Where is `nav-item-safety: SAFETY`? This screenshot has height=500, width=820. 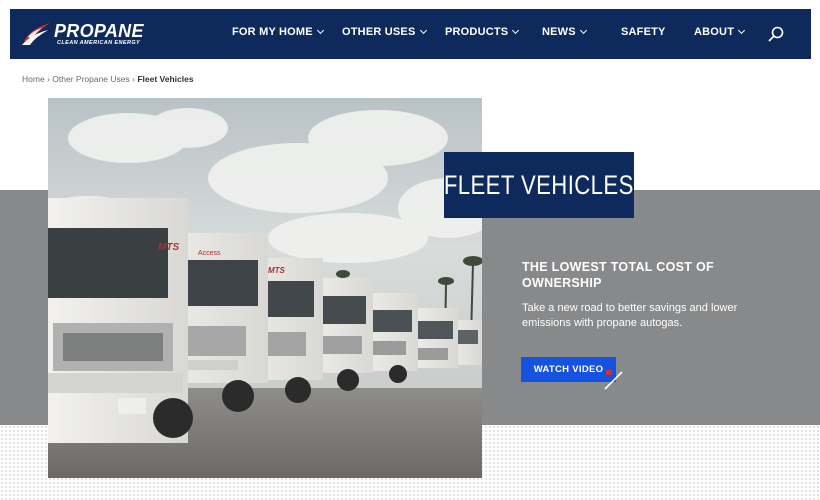
nav-item-safety: SAFETY is located at coordinates (643, 32).